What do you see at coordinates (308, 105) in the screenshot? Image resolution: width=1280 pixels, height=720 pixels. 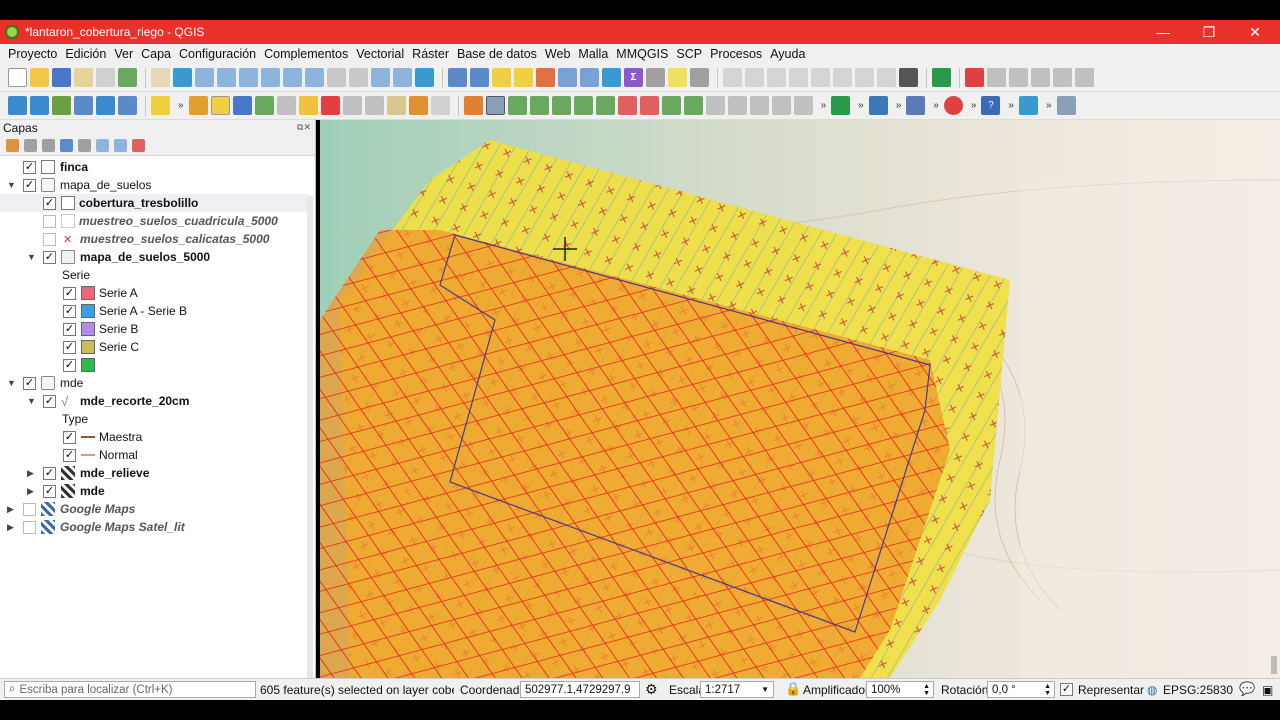 I see `modify-attributes-icon` at bounding box center [308, 105].